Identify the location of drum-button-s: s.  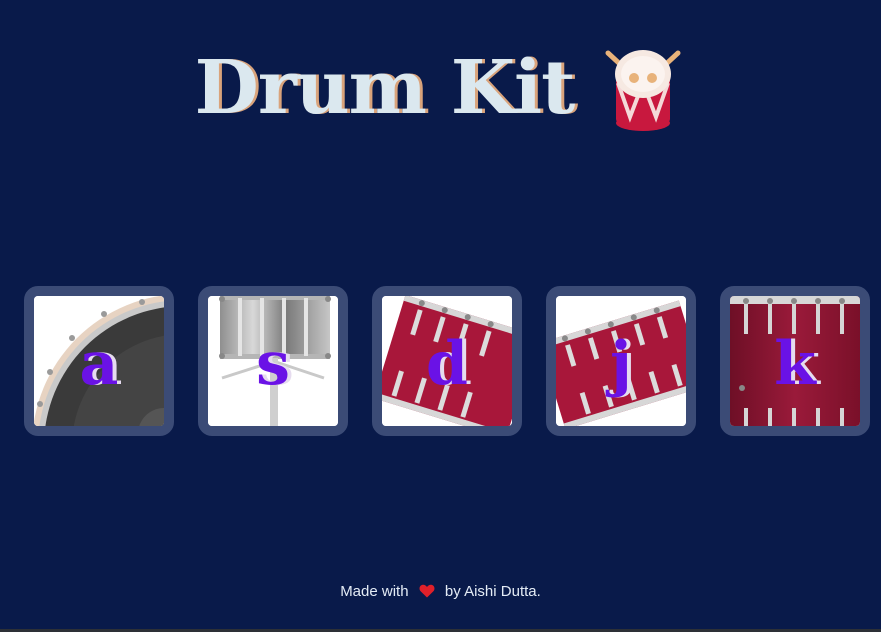
(273, 361).